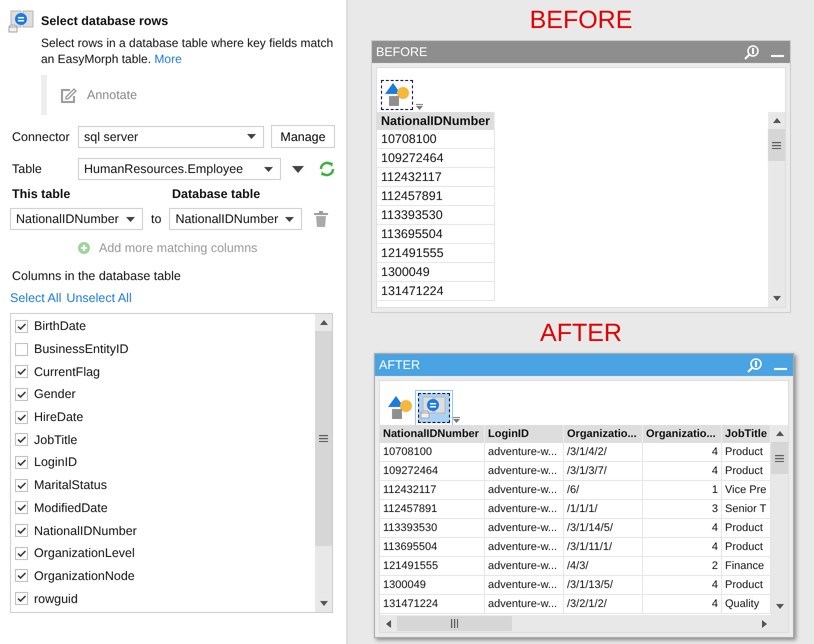 The width and height of the screenshot is (814, 644). I want to click on list-item: LoginID, so click(163, 462).